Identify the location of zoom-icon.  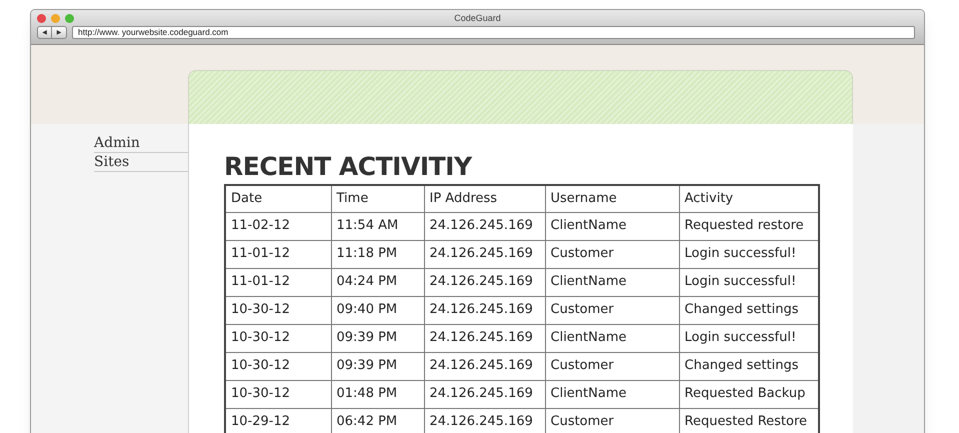
(69, 18).